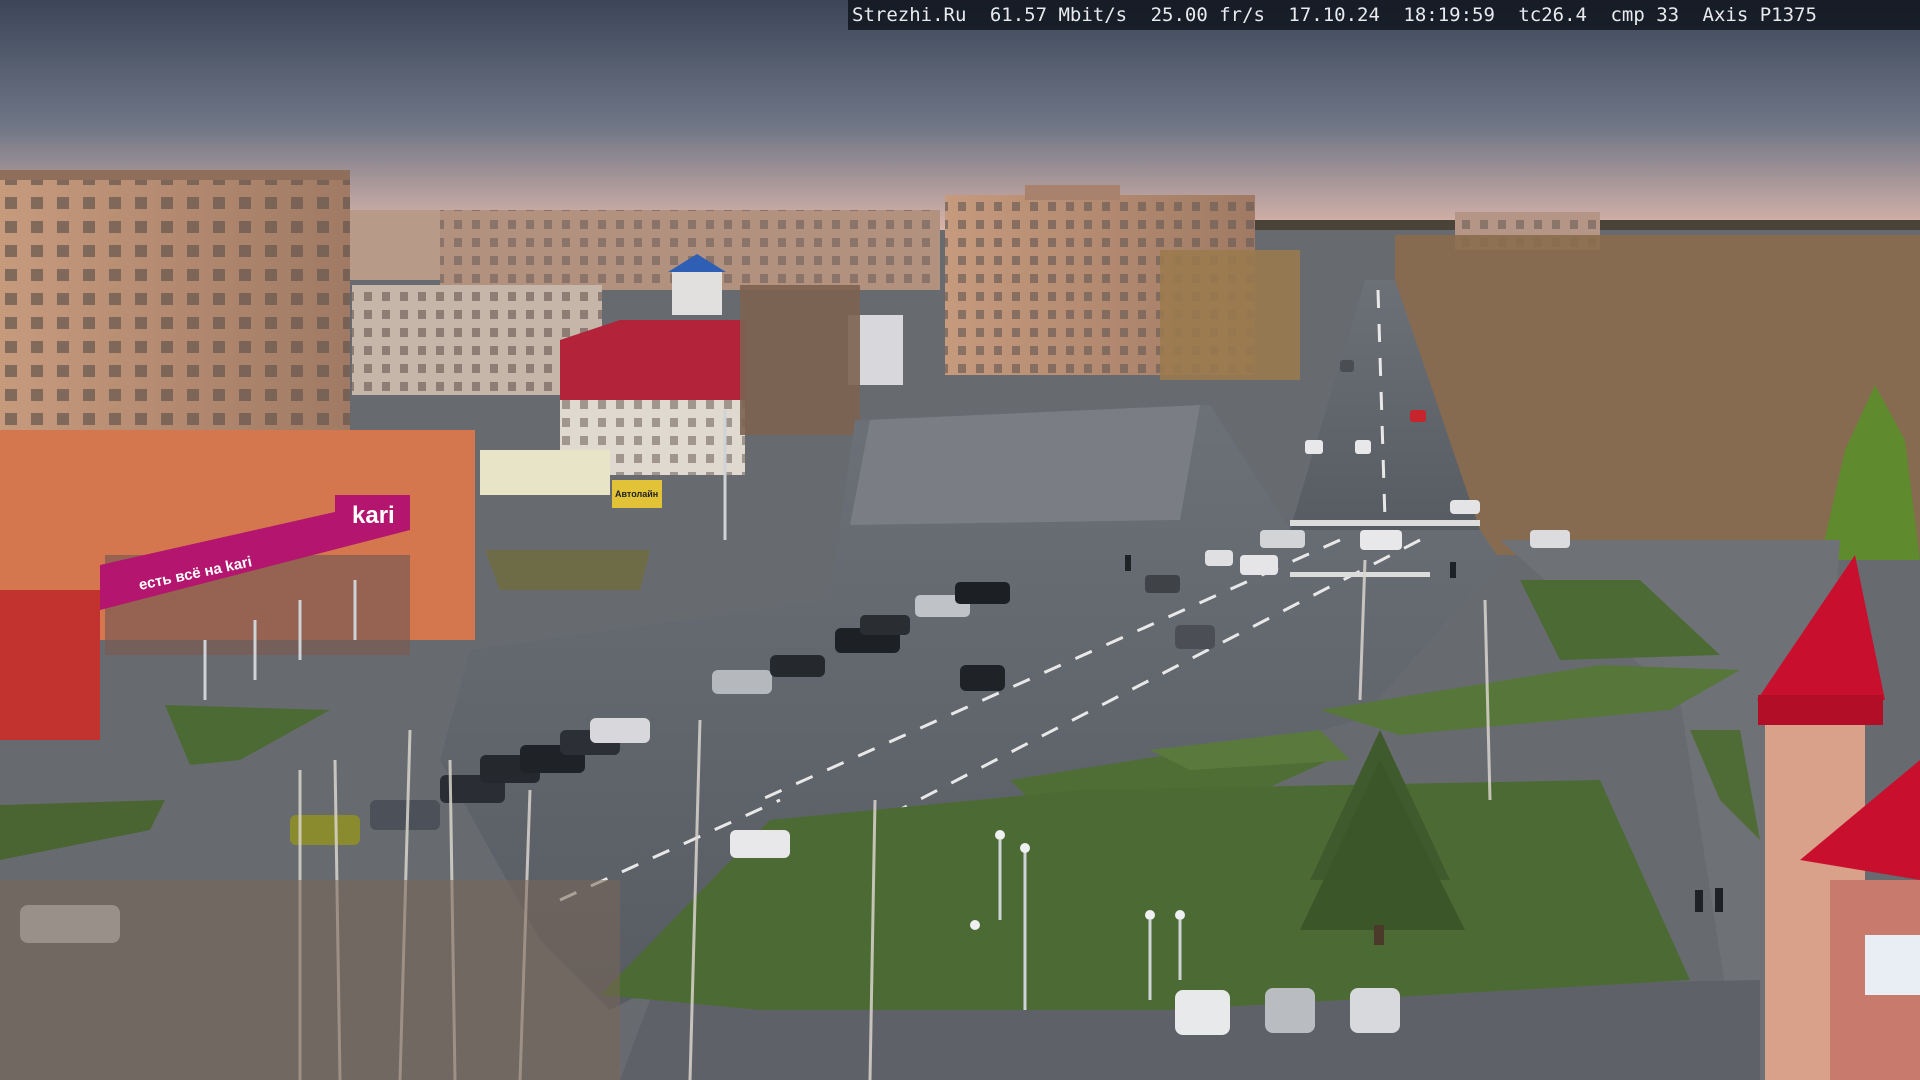 The width and height of the screenshot is (1920, 1080). What do you see at coordinates (1449, 15) in the screenshot?
I see `overlay-time: 18:19:59` at bounding box center [1449, 15].